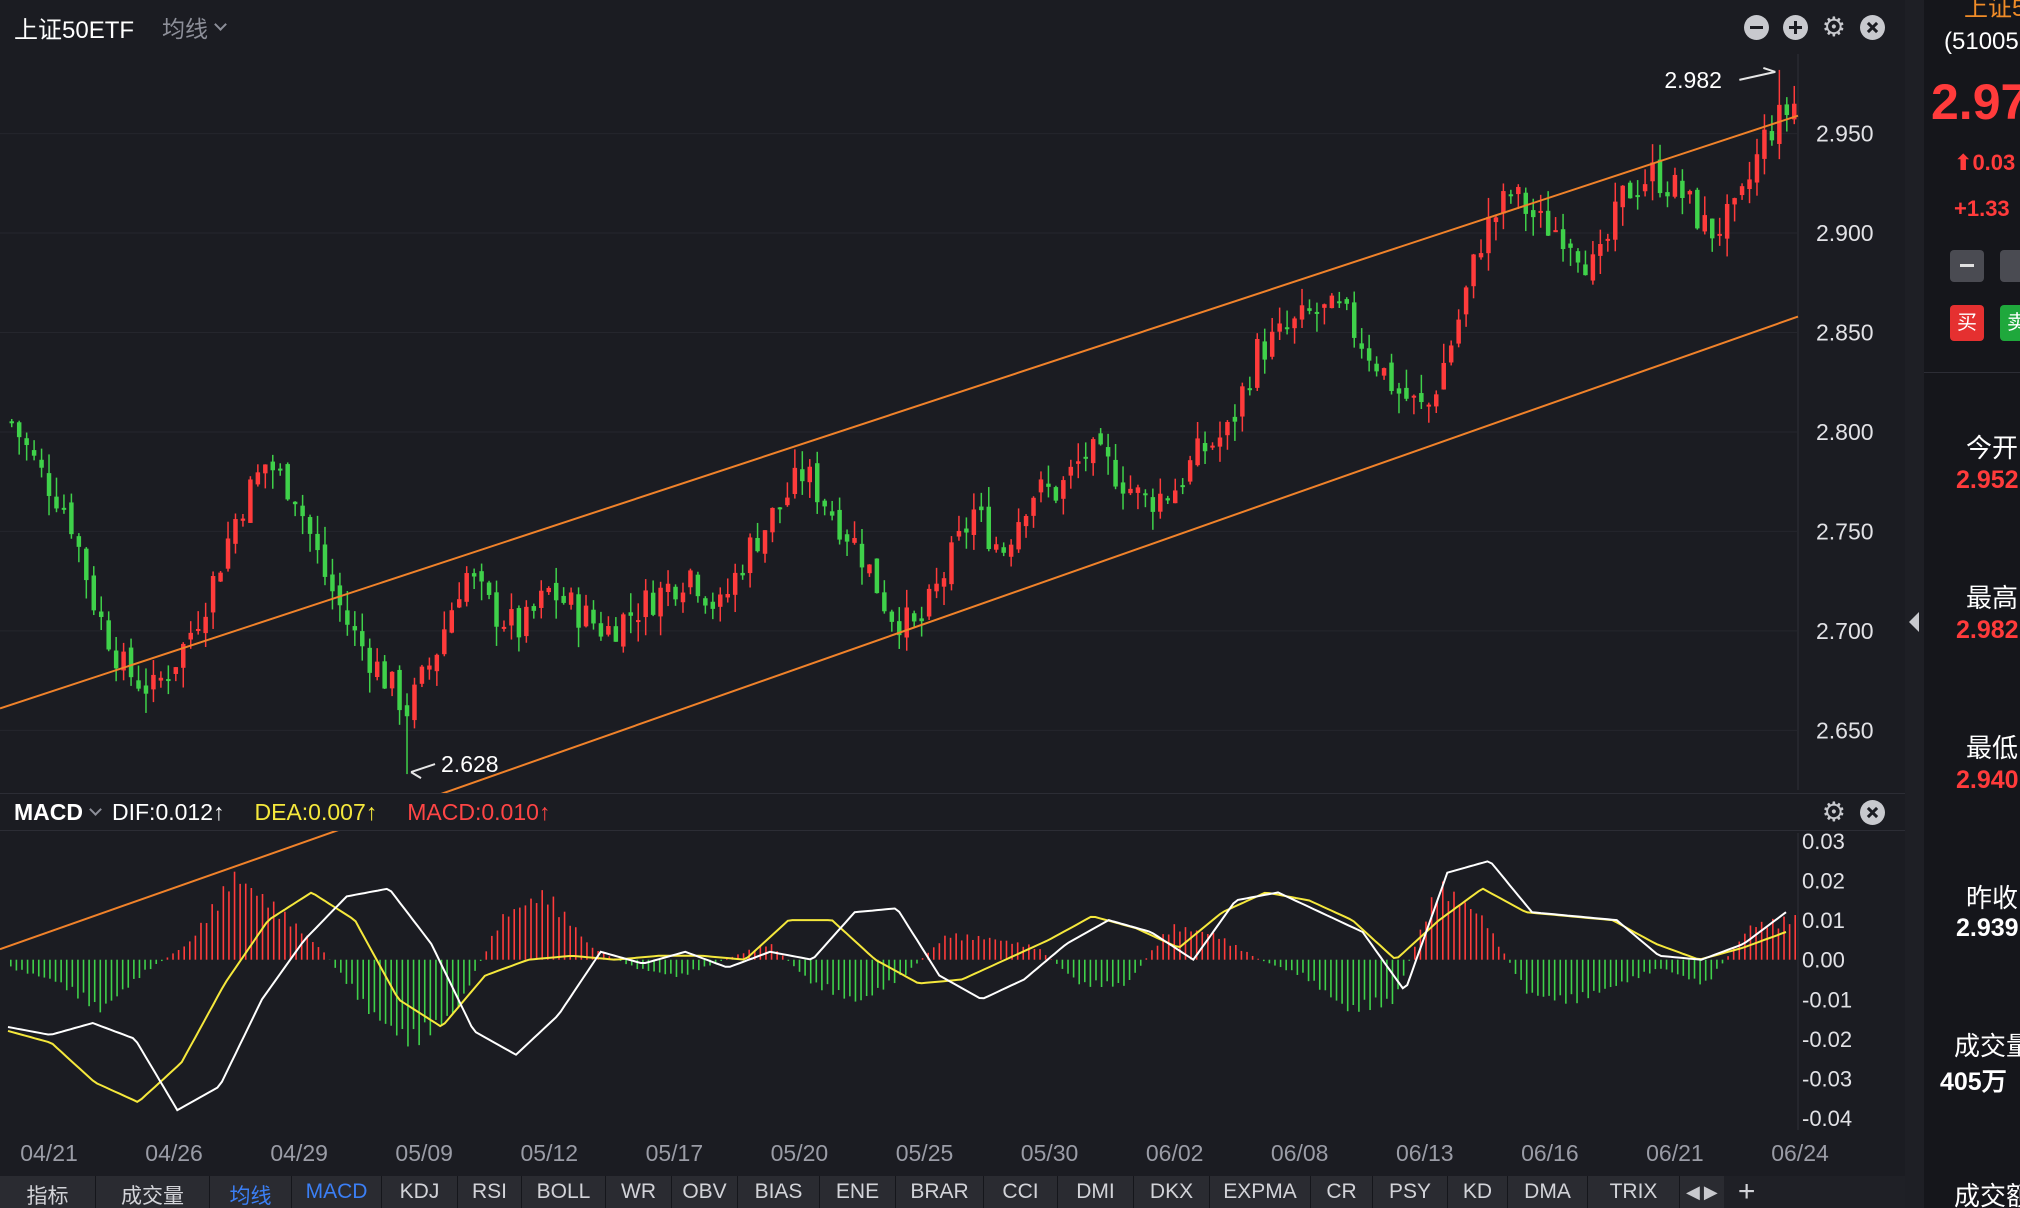 Image resolution: width=2020 pixels, height=1208 pixels. Describe the element at coordinates (1342, 1192) in the screenshot. I see `tab-indicator: CR` at that location.